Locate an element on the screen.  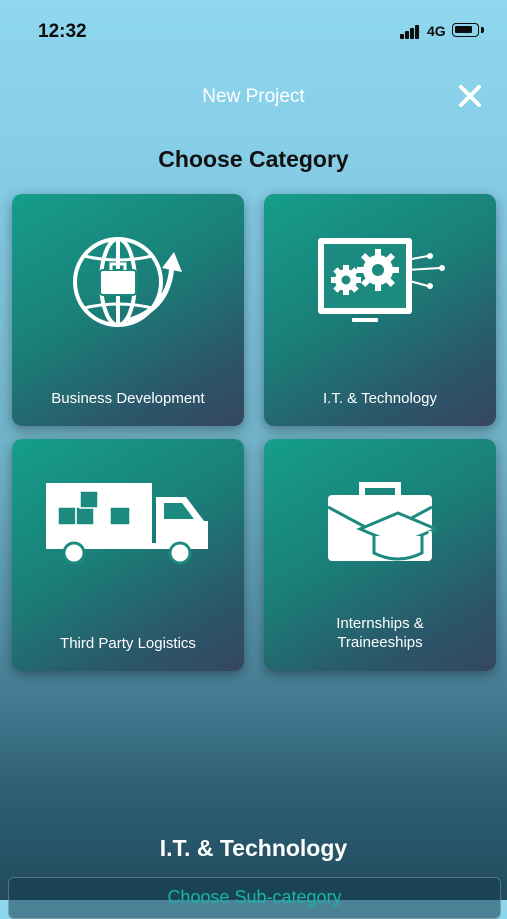
category-label: Internships & Traineeships is located at coordinates (380, 633).